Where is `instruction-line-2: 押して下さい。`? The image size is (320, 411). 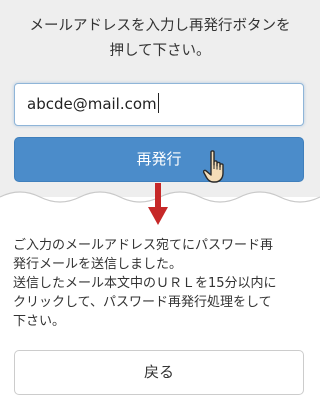
instruction-line-2: 押して下さい。 is located at coordinates (160, 51).